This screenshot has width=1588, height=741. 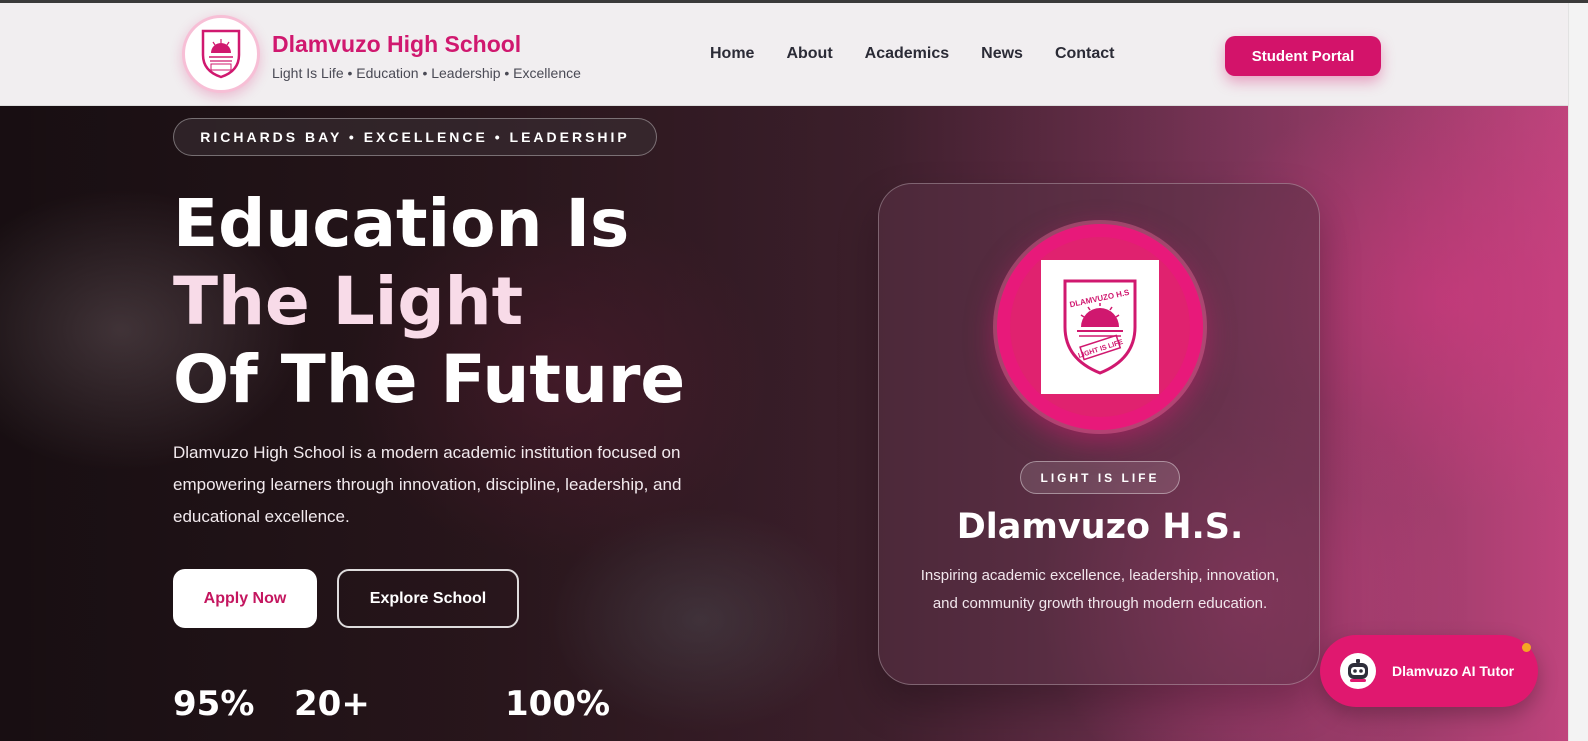 What do you see at coordinates (428, 598) in the screenshot?
I see `explore-school-button: Explore School` at bounding box center [428, 598].